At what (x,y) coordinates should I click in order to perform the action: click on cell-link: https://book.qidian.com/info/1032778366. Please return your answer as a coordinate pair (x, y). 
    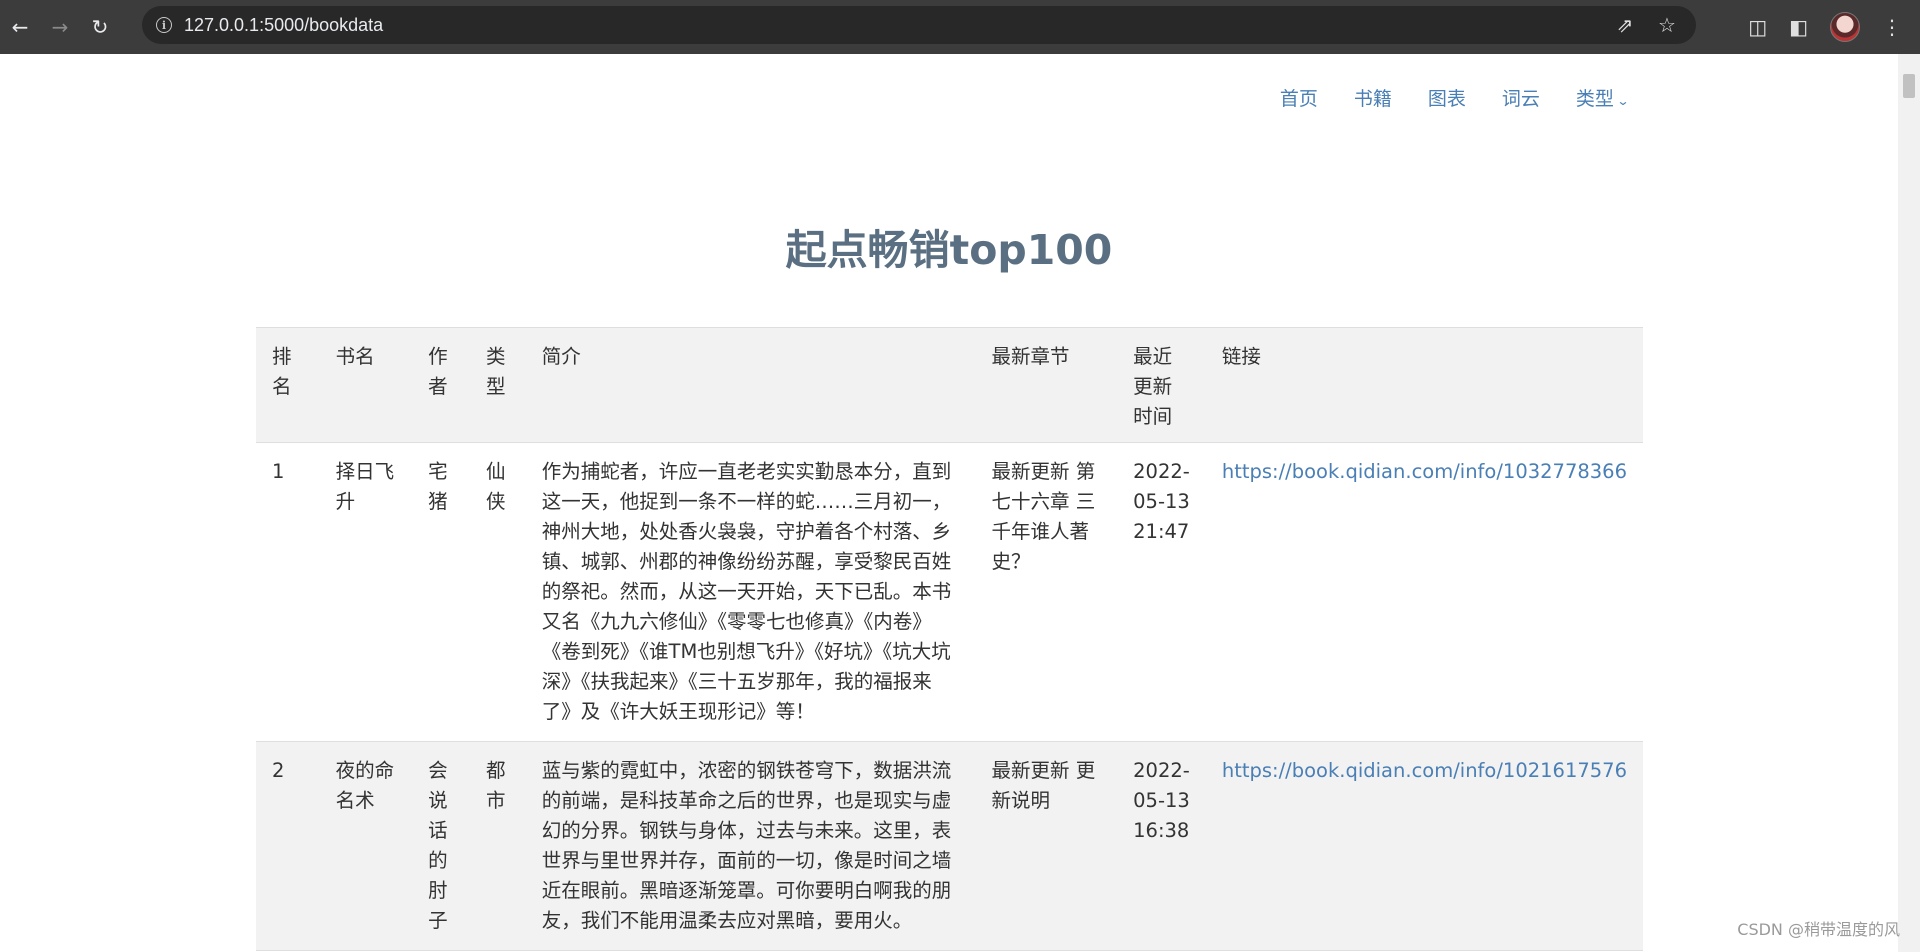
    Looking at the image, I should click on (1424, 592).